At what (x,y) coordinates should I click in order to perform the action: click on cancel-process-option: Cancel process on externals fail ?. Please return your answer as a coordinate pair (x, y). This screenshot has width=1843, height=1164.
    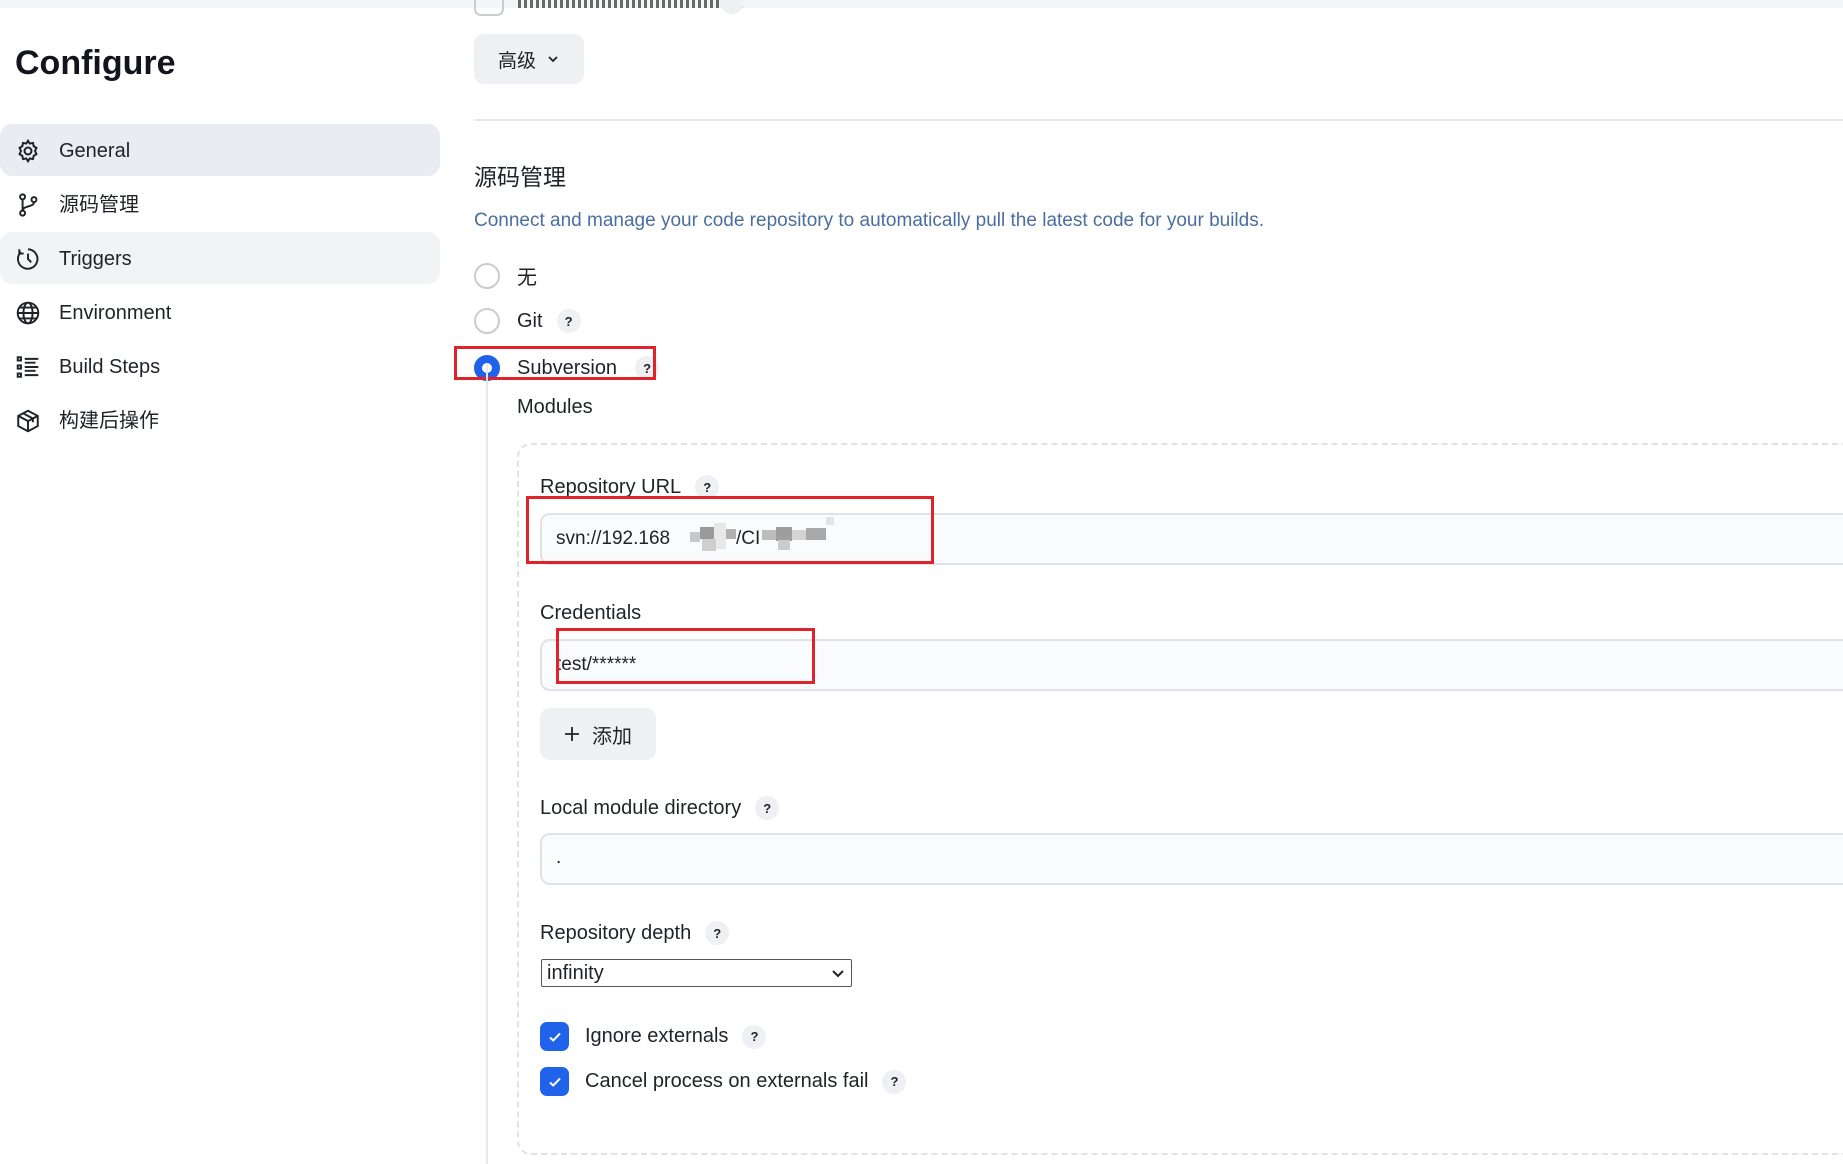
    Looking at the image, I should click on (723, 1081).